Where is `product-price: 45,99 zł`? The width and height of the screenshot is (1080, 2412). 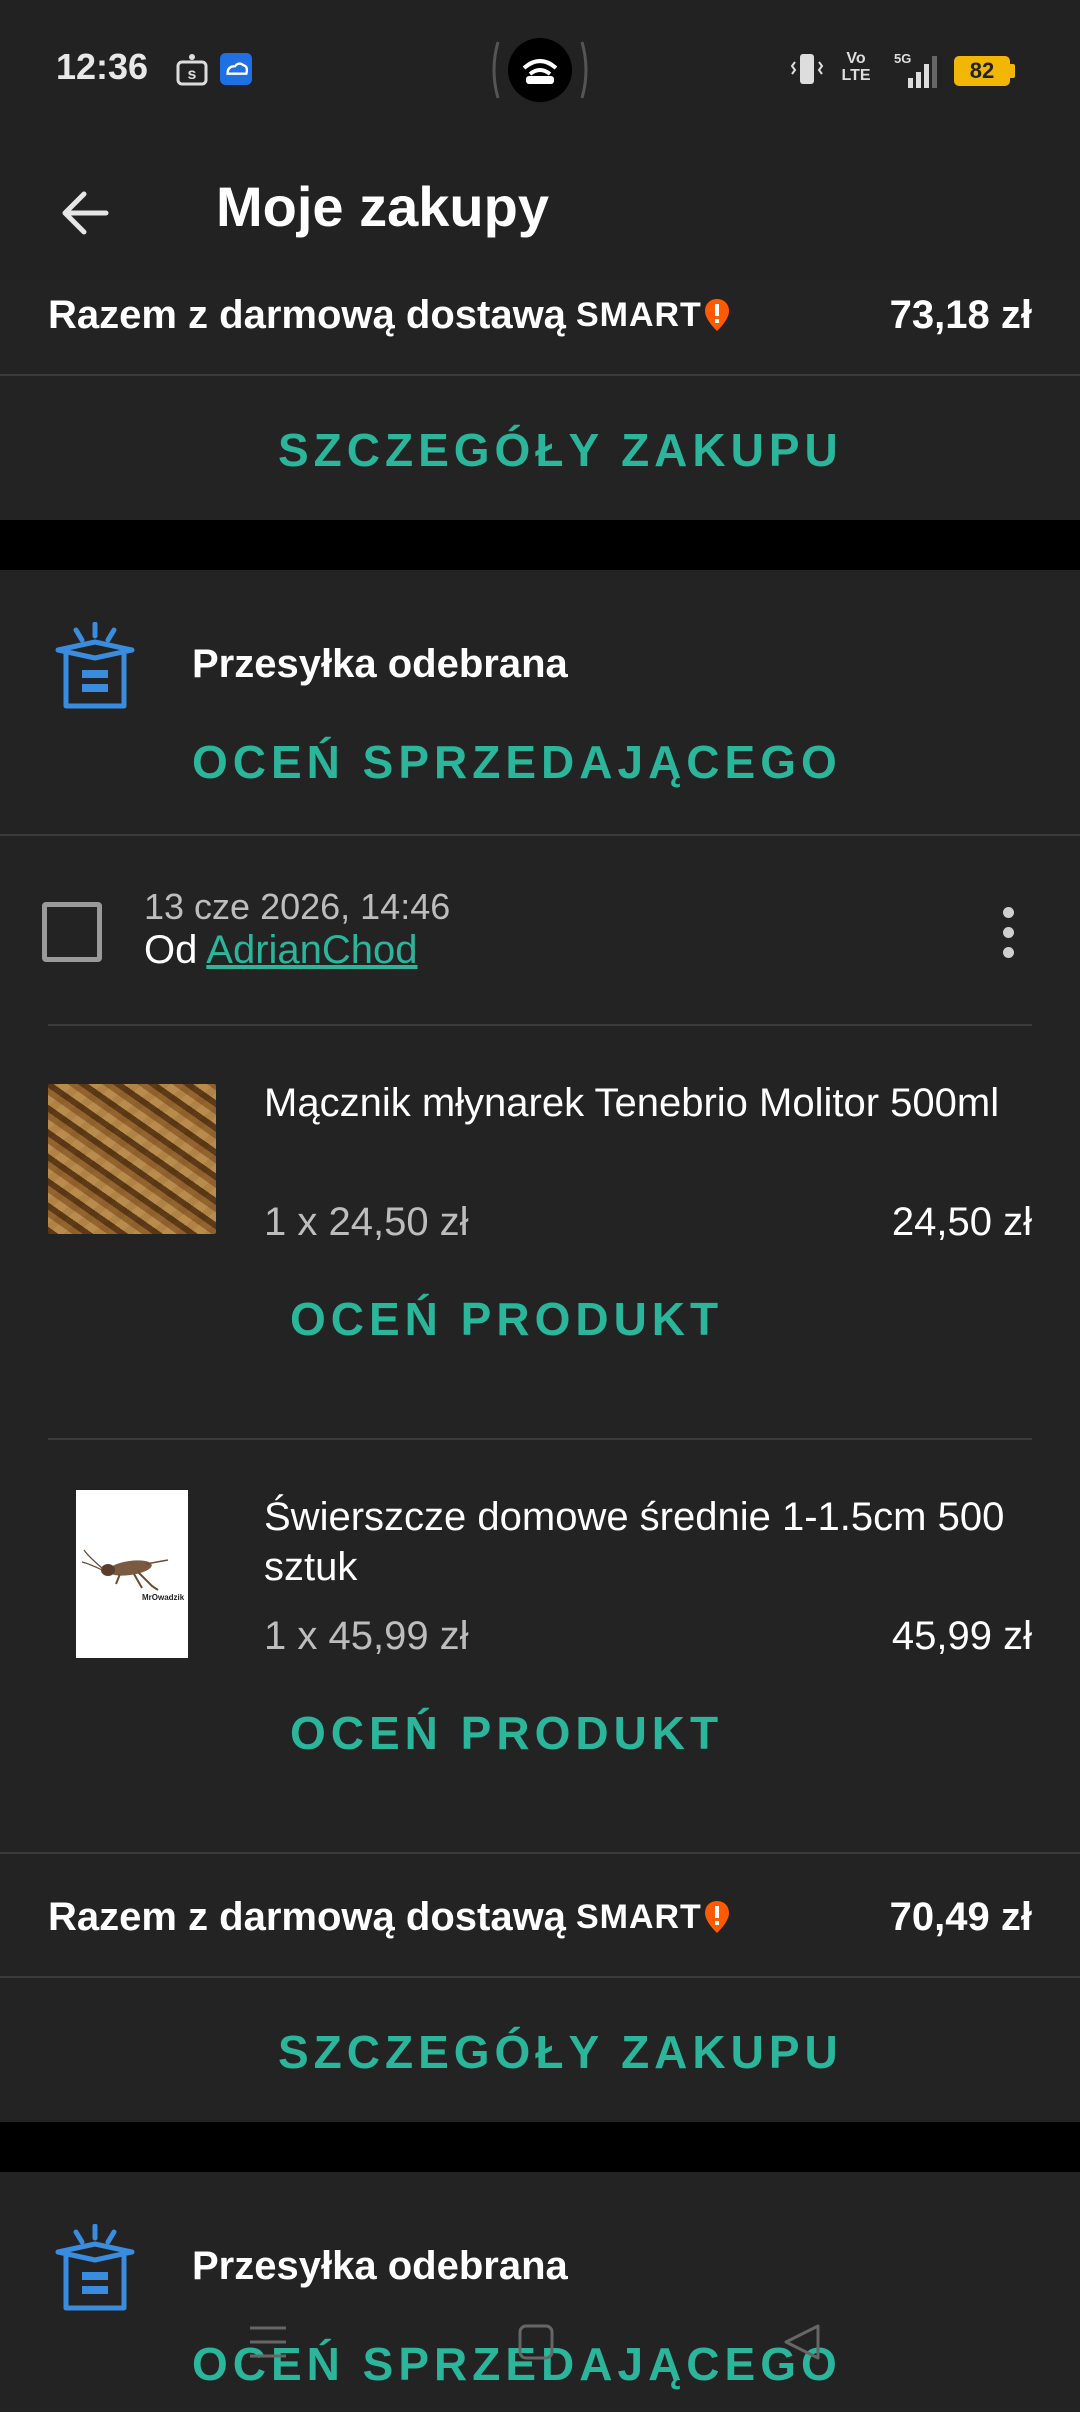 product-price: 45,99 zł is located at coordinates (961, 1636).